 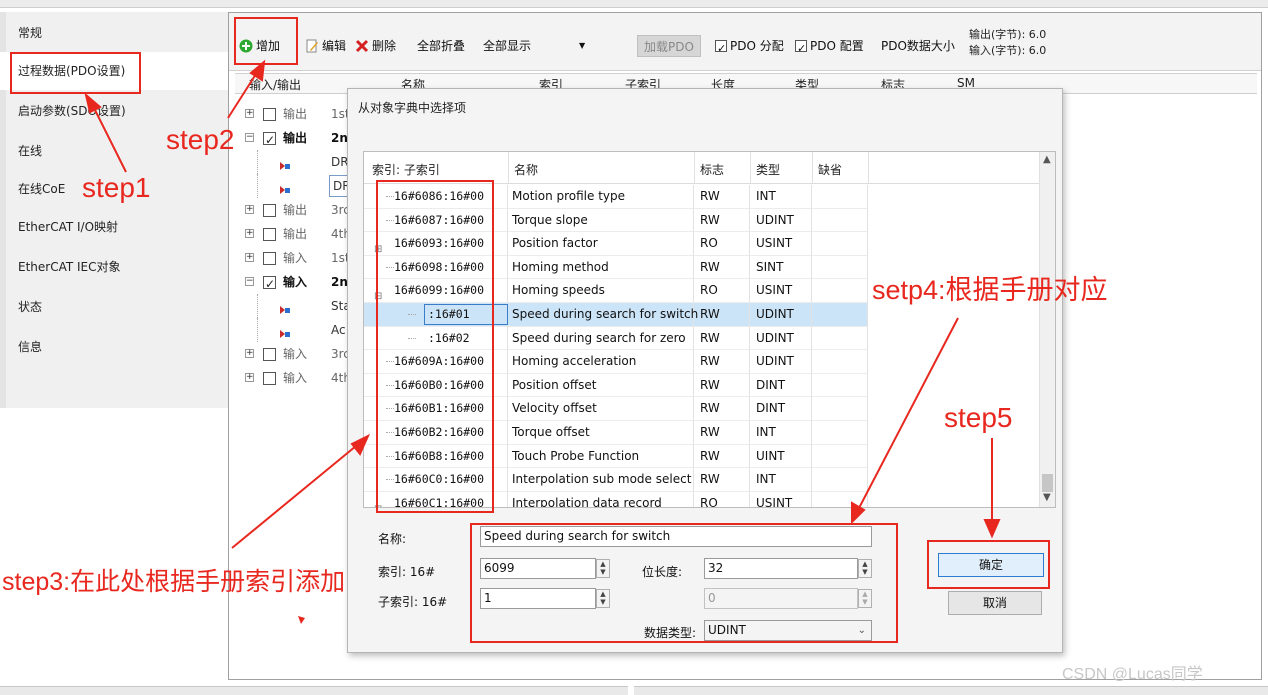 What do you see at coordinates (116, 227) in the screenshot?
I see `nav-item-io-mapping: EtherCAT I/O映射` at bounding box center [116, 227].